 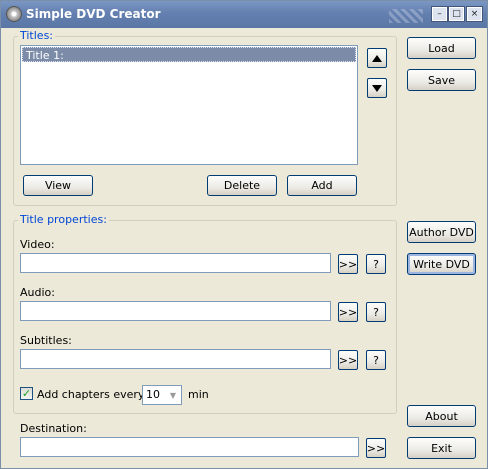 What do you see at coordinates (189, 447) in the screenshot?
I see `destination-field` at bounding box center [189, 447].